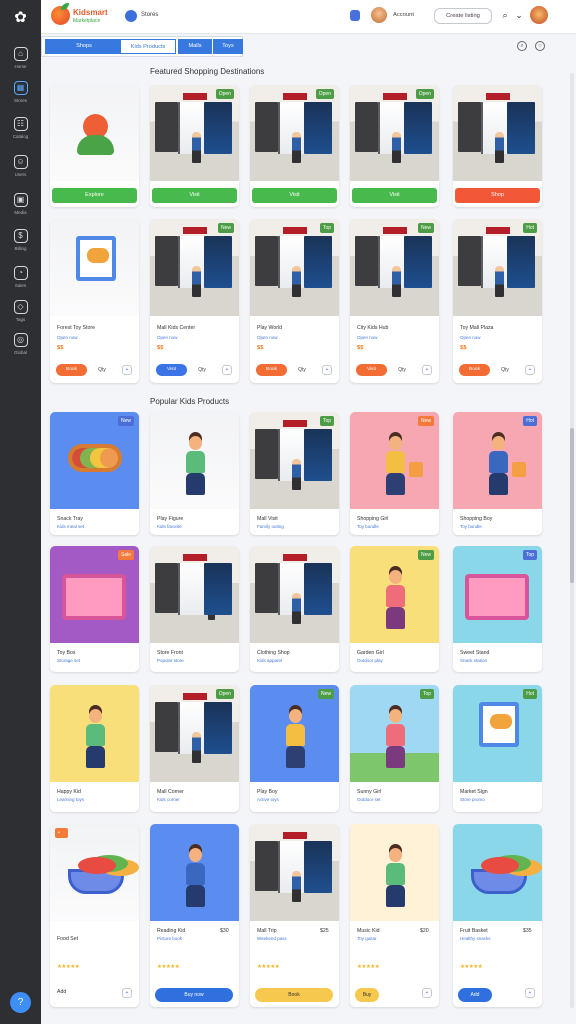  What do you see at coordinates (414, 15) in the screenshot?
I see `account-label: Account` at bounding box center [414, 15].